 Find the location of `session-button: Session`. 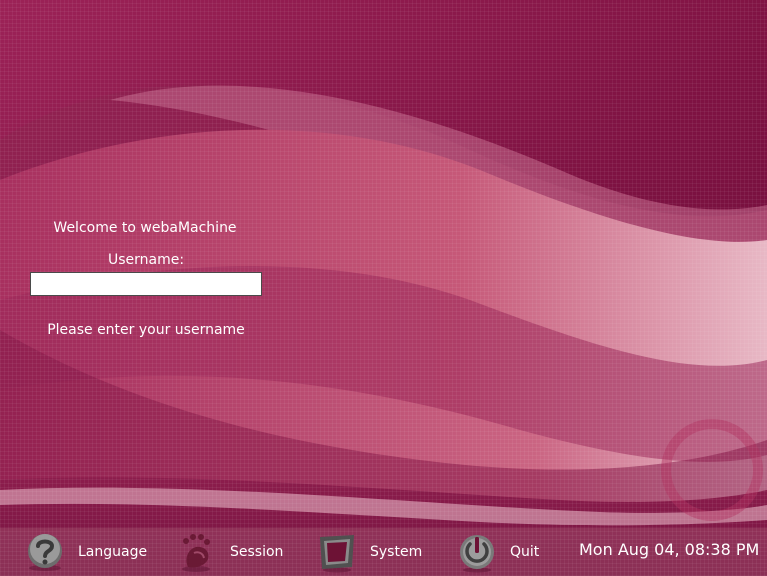

session-button: Session is located at coordinates (229, 552).